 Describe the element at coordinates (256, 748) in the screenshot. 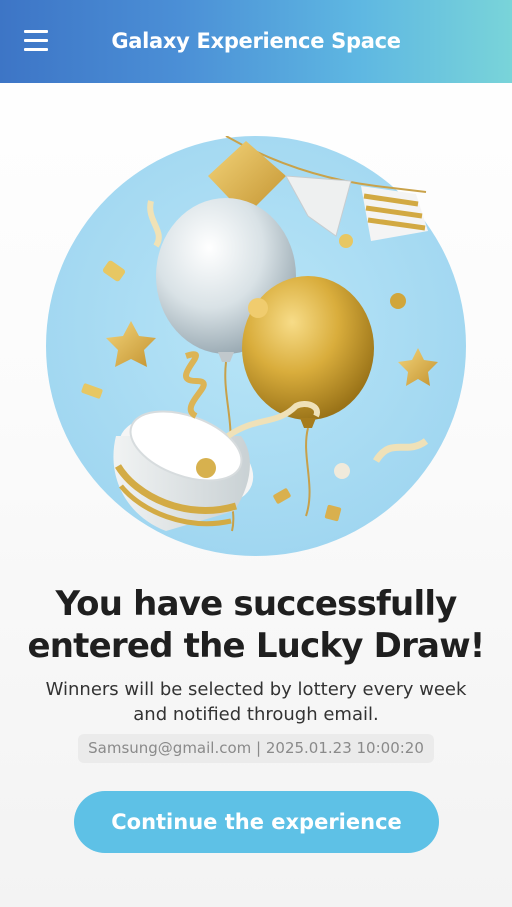

I see `entry-info-badge: Samsung@gmail.com | 2025.01.23 10:00:20` at that location.